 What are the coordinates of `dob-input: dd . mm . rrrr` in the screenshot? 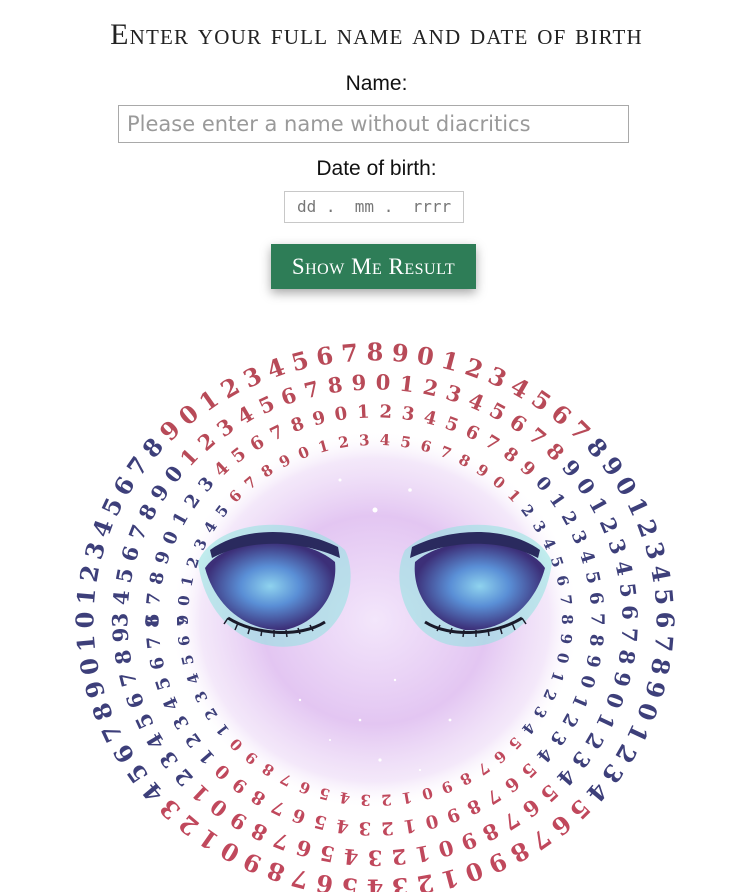 It's located at (374, 207).